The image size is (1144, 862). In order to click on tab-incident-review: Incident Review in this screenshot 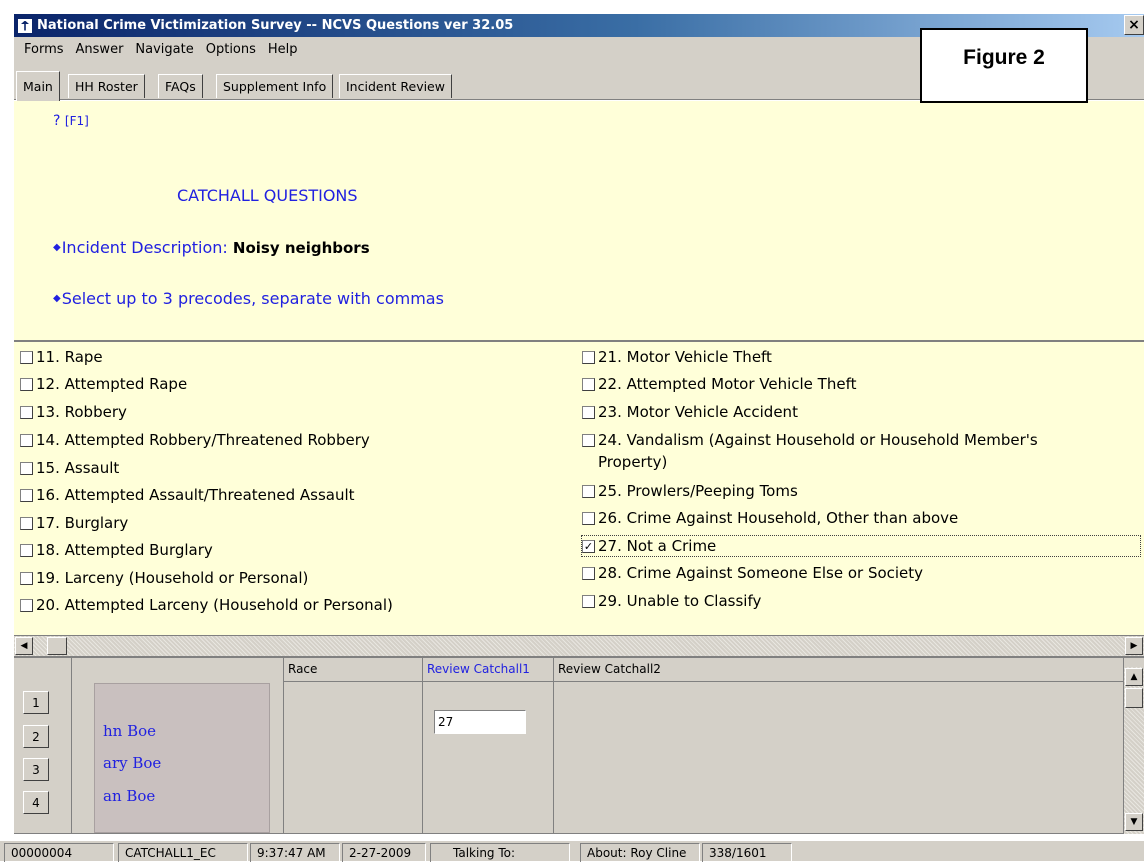, I will do `click(395, 86)`.